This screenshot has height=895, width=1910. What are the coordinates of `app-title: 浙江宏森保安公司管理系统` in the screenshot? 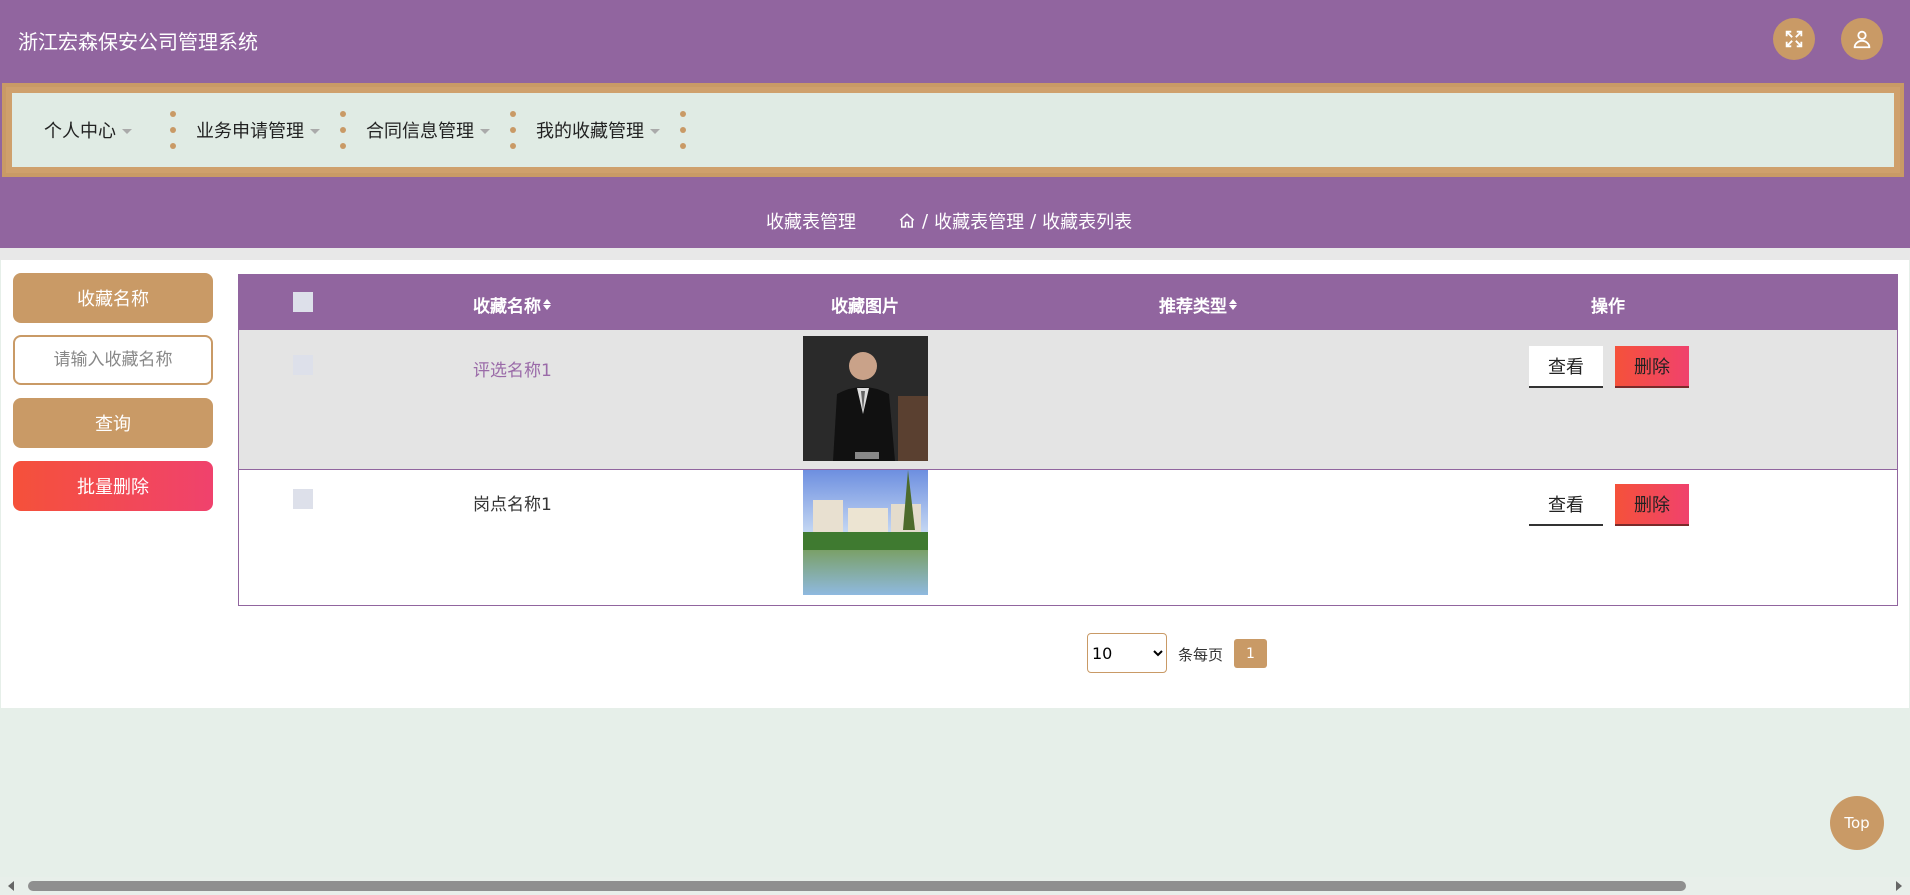 It's located at (138, 42).